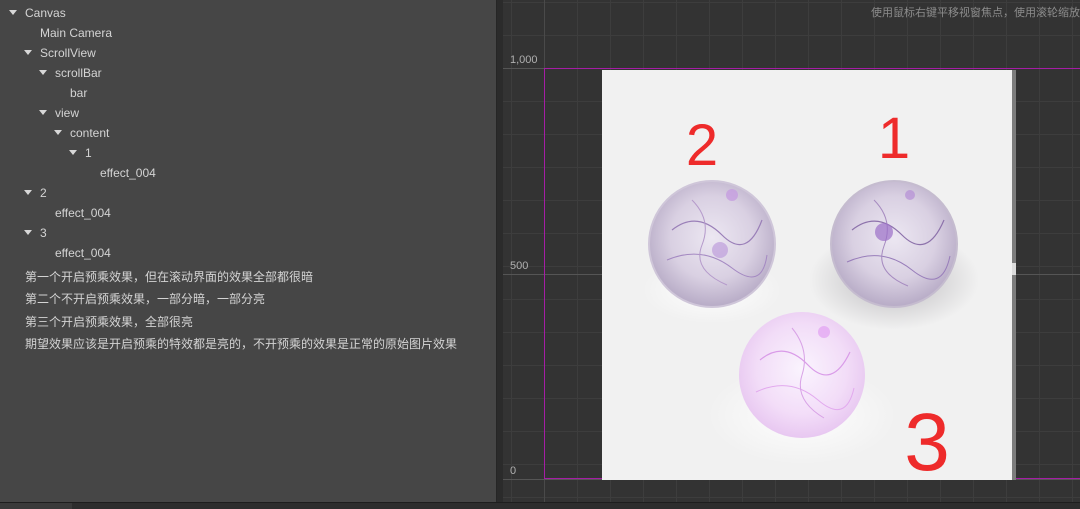  What do you see at coordinates (894, 138) in the screenshot?
I see `annotation-number-1: 1` at bounding box center [894, 138].